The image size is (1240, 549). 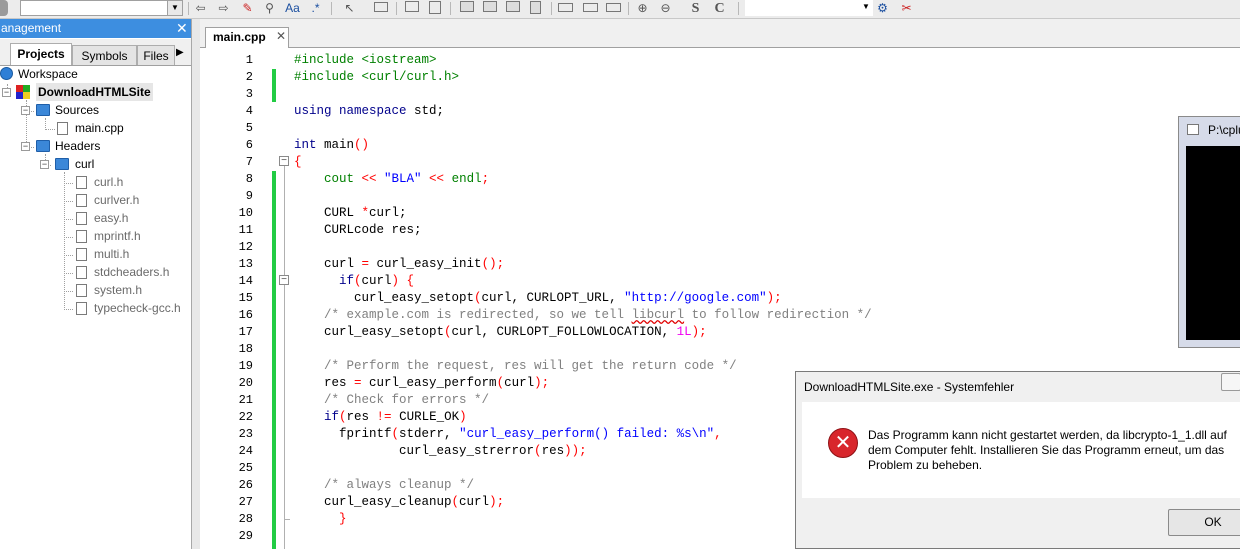 What do you see at coordinates (77, 110) in the screenshot?
I see `tree-sources: Sources` at bounding box center [77, 110].